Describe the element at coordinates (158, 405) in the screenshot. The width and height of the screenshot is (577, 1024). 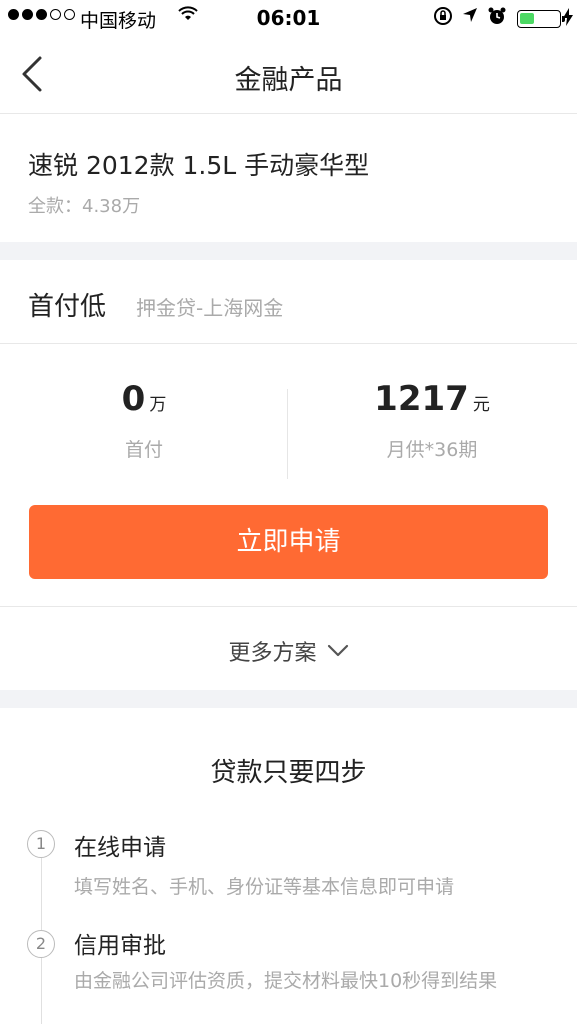
I see `down-payment-unit: 万` at that location.